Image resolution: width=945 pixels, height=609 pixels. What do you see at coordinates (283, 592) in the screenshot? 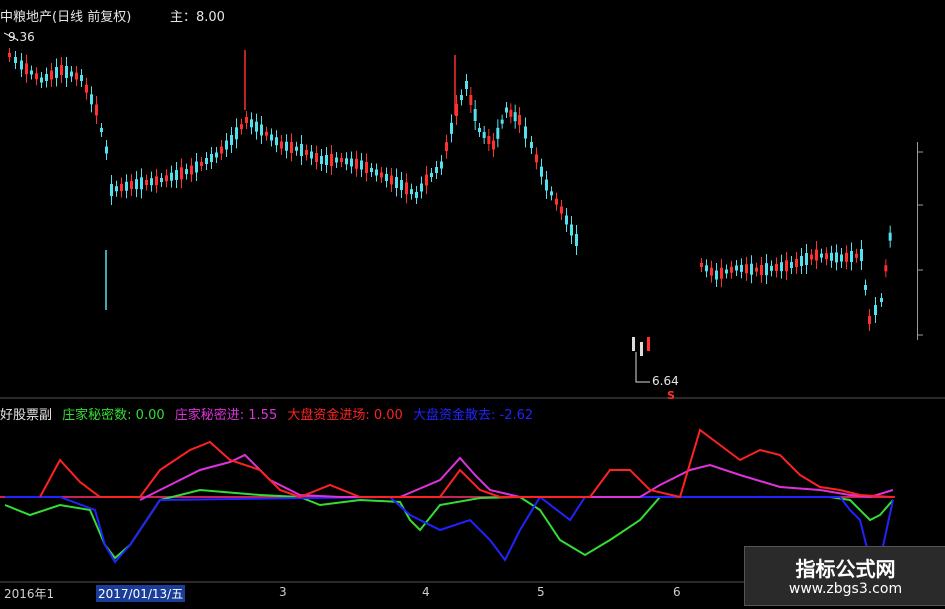
I see `x-label-3: 3` at bounding box center [283, 592].